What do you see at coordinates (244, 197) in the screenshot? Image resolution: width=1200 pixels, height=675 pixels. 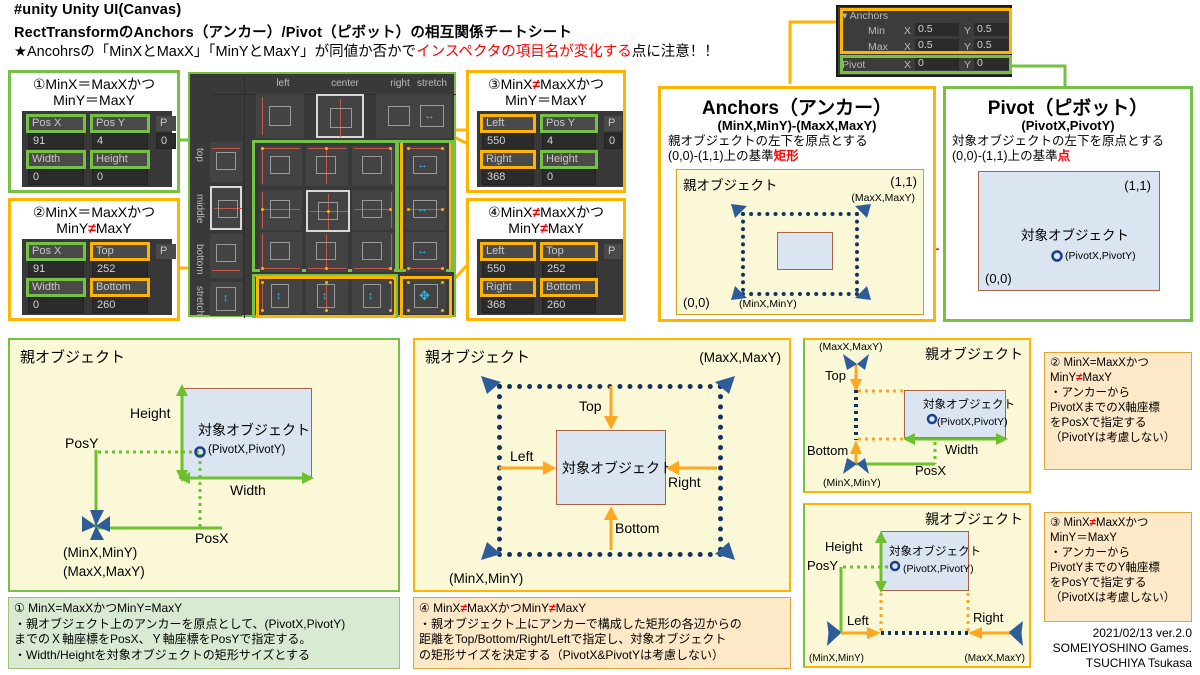 I see `grid-divider` at bounding box center [244, 197].